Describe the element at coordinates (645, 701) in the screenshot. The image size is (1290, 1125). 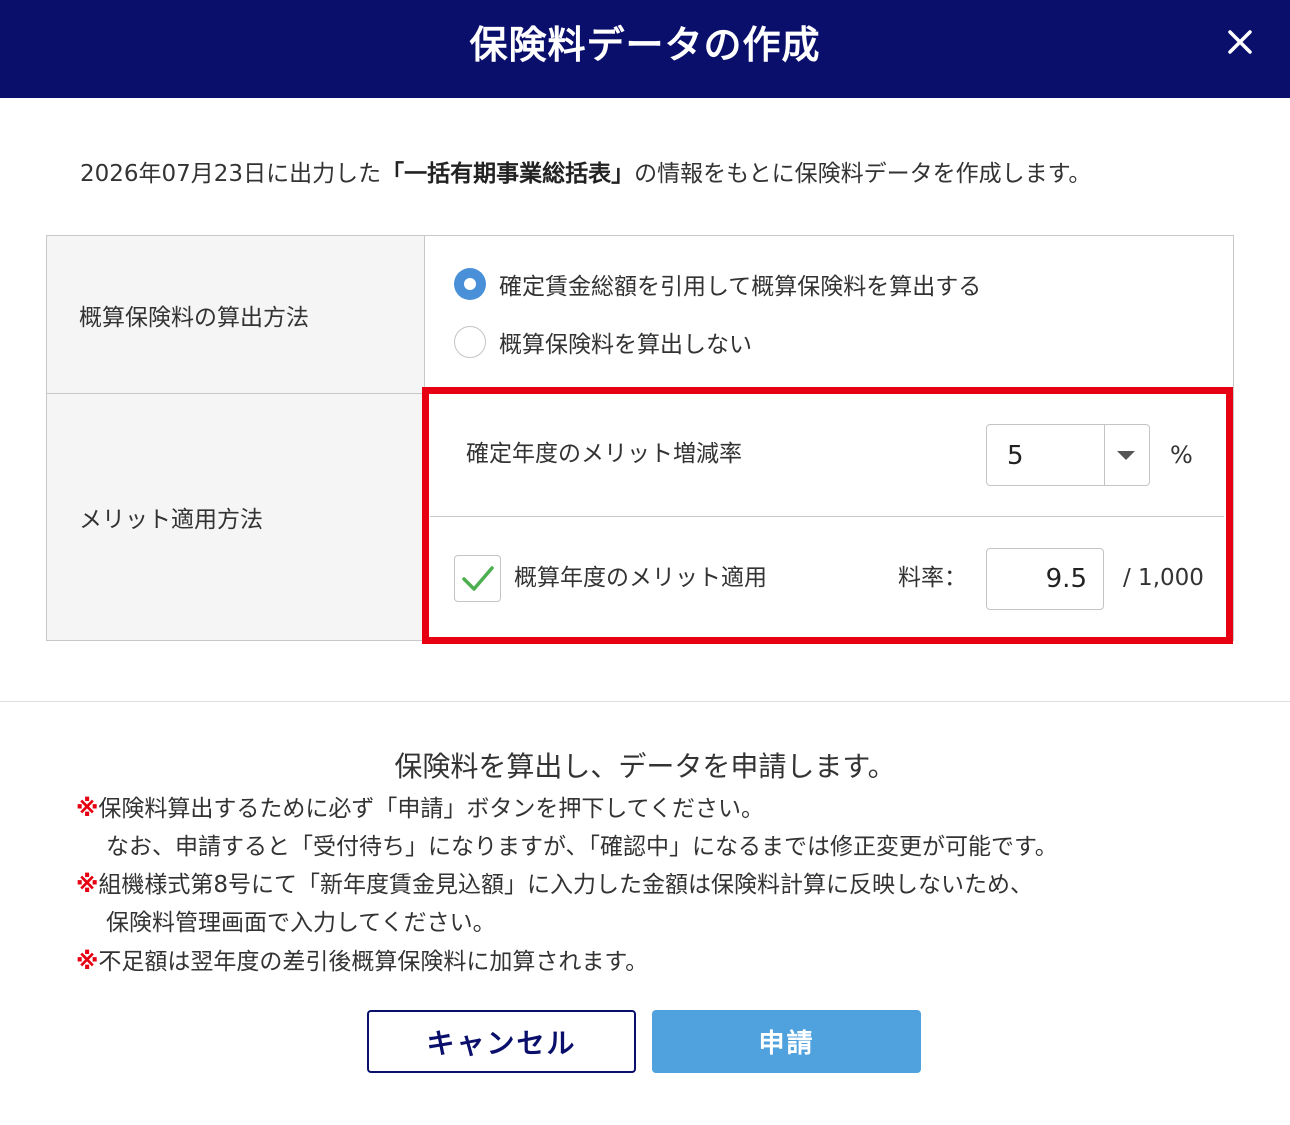
I see `footer-divider` at that location.